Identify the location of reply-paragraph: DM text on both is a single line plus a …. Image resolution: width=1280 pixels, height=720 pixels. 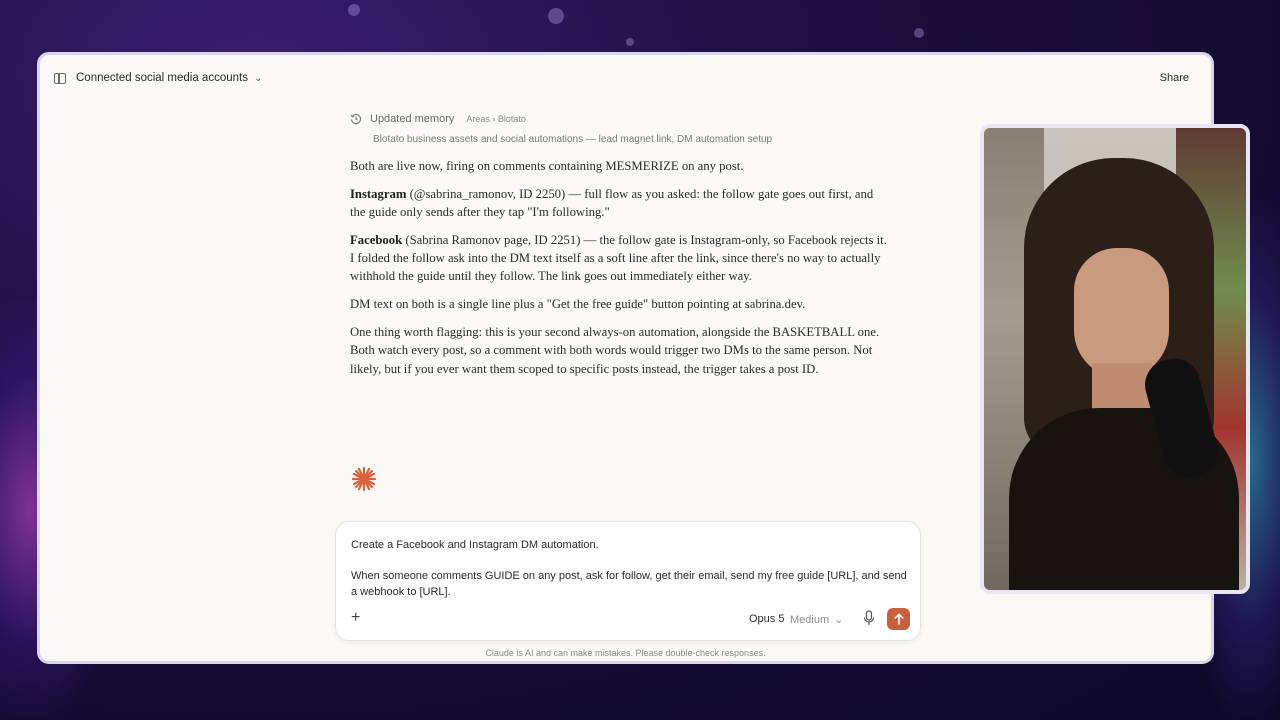
(578, 304).